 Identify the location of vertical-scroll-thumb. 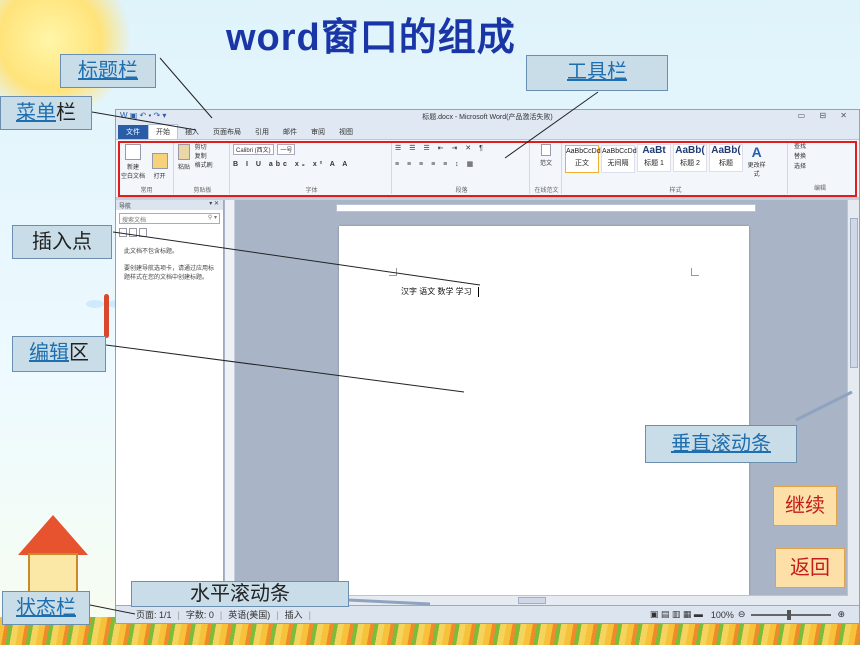
(854, 293).